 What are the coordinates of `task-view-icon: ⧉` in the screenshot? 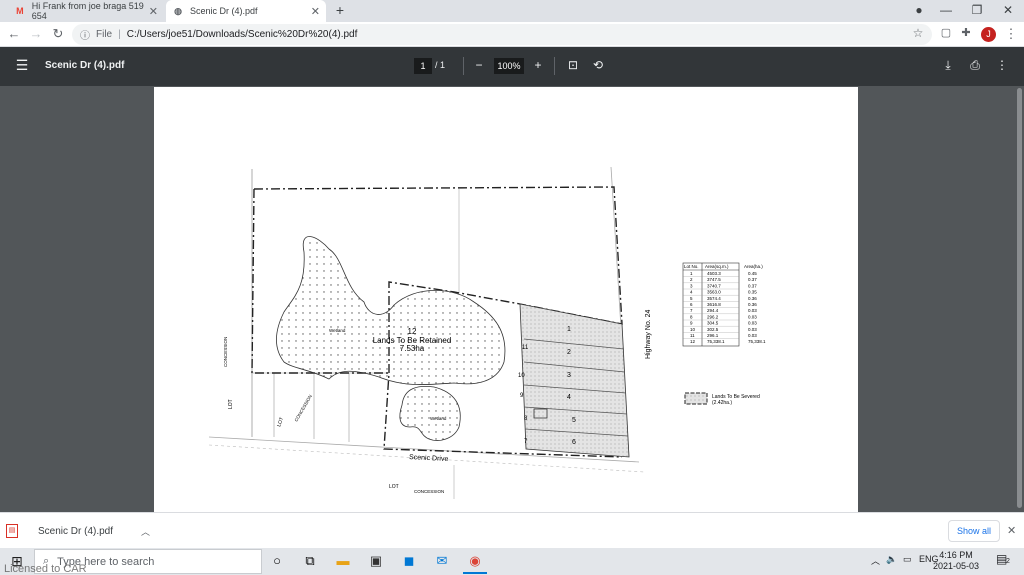 It's located at (310, 561).